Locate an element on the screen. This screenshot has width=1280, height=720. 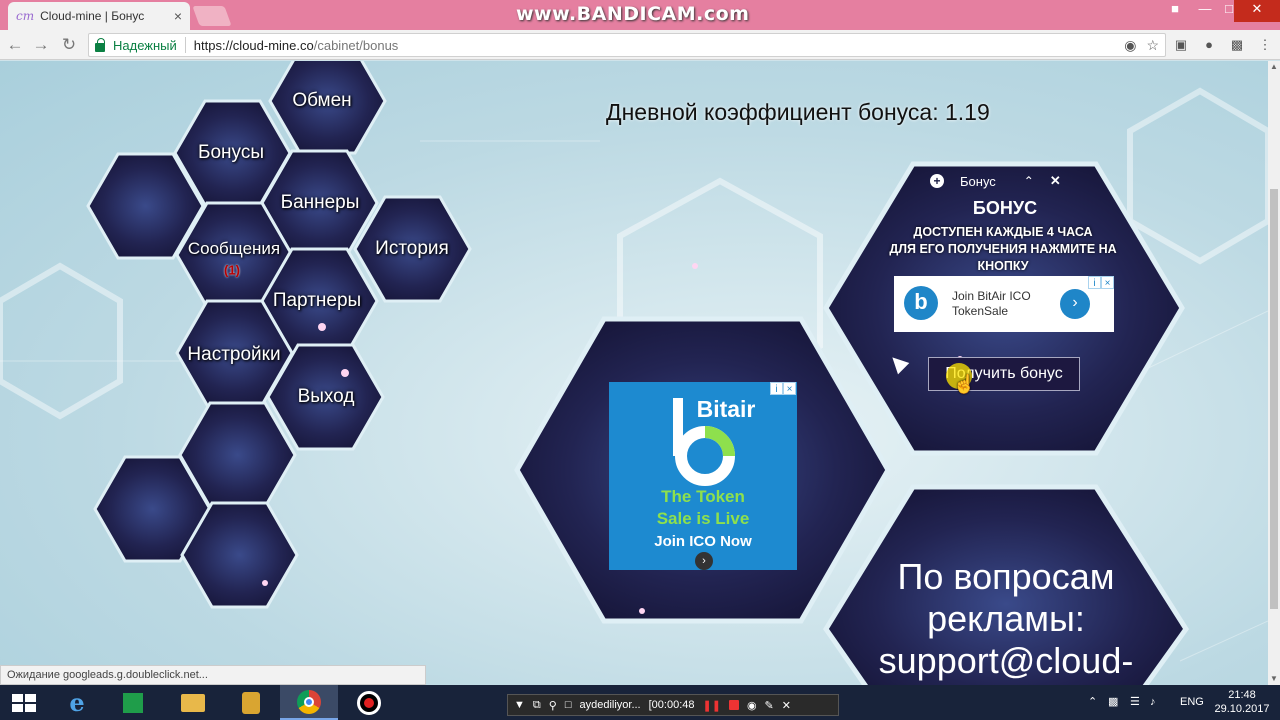
bandicam-timer: [00:00:48 is located at coordinates (671, 705).